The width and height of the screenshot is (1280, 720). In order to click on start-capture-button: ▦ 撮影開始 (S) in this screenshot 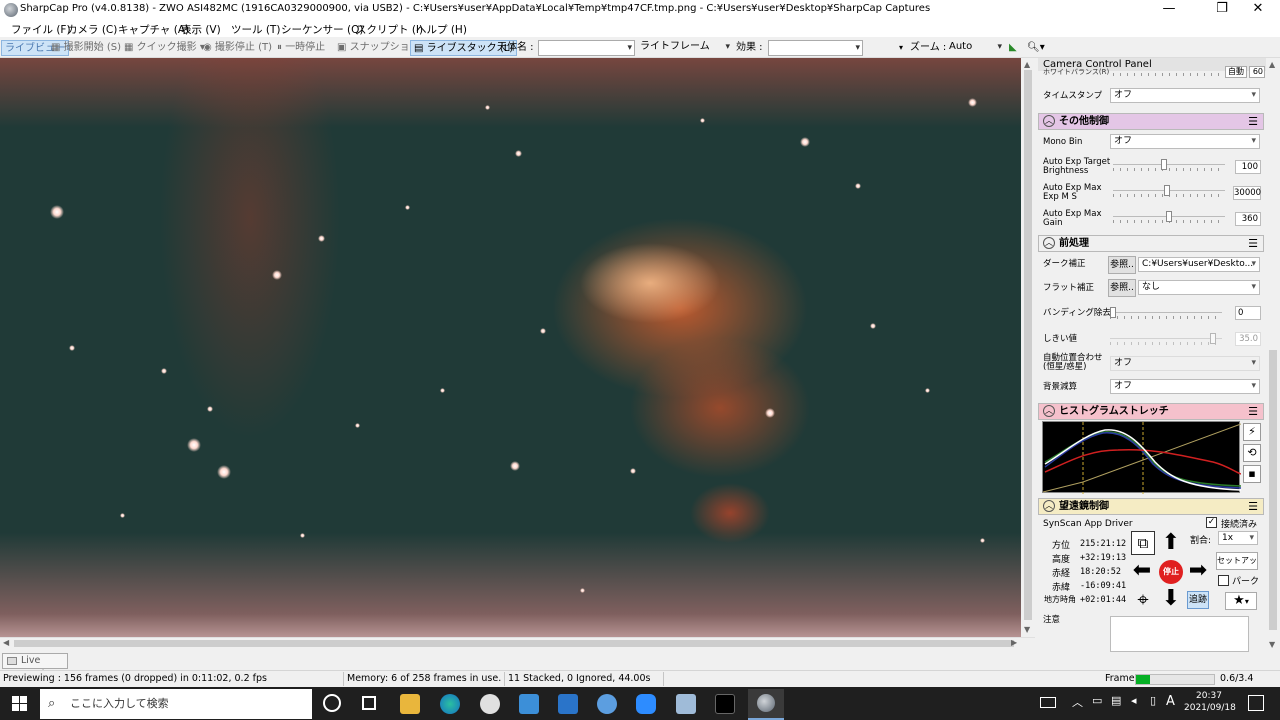, I will do `click(86, 48)`.